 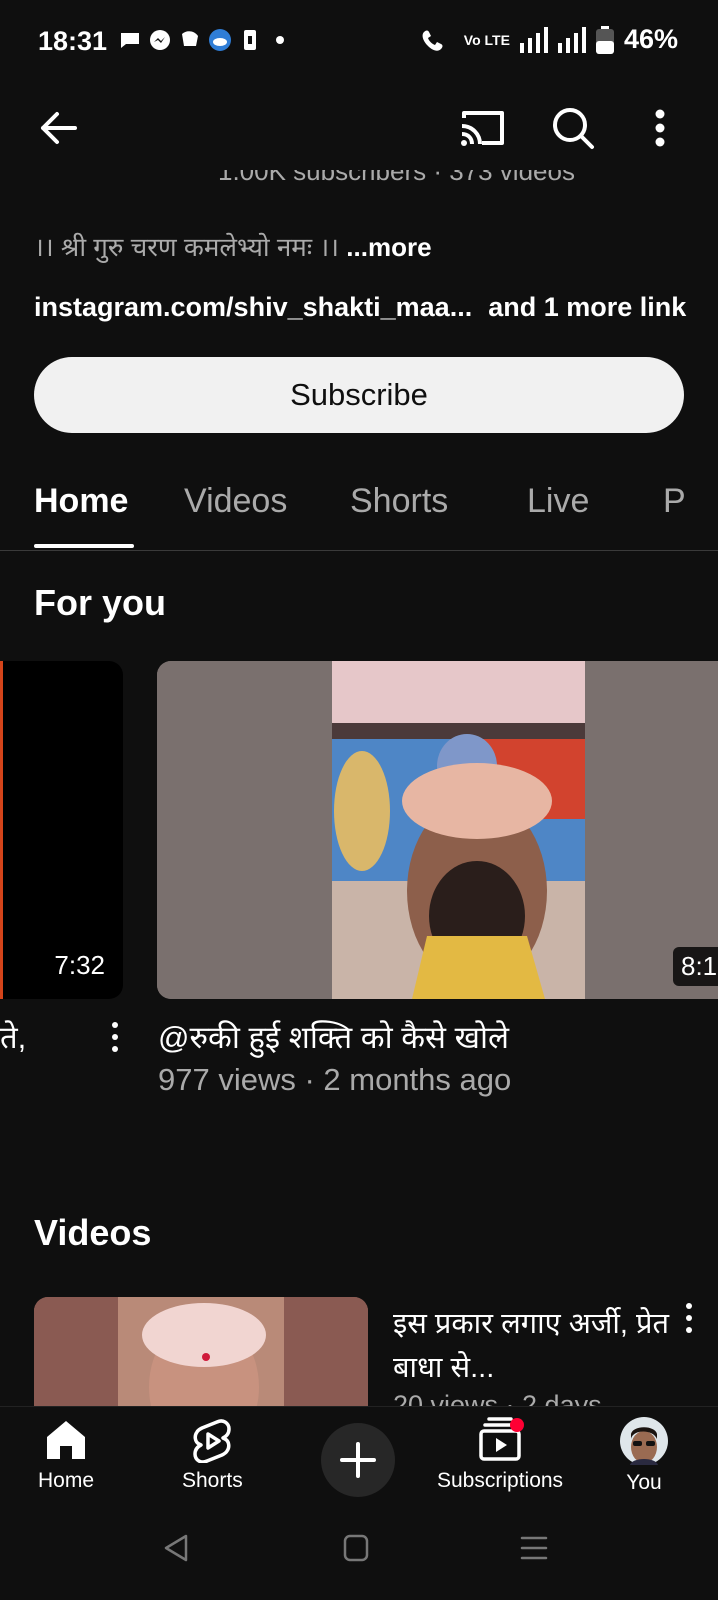 I want to click on recents-icon, so click(x=534, y=1548).